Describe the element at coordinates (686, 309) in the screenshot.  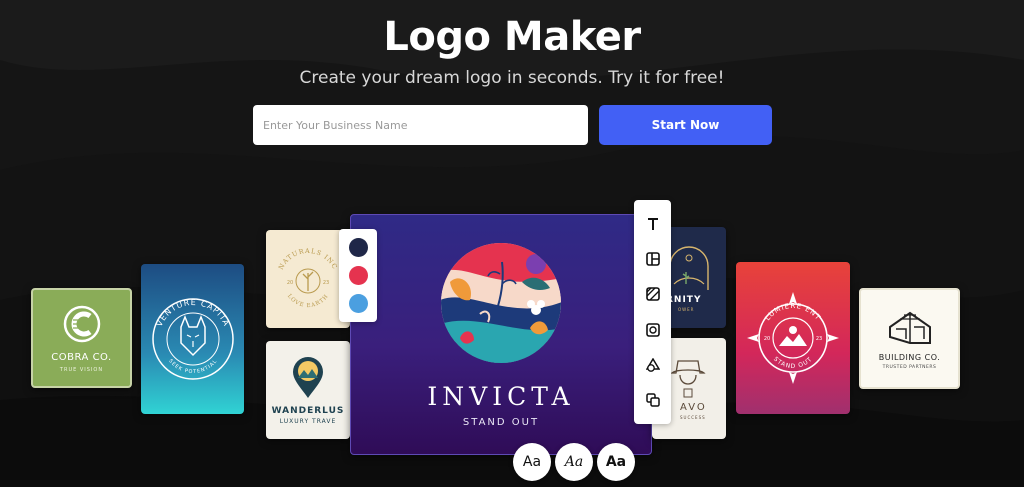
I see `eternity-tagline: OWER` at that location.